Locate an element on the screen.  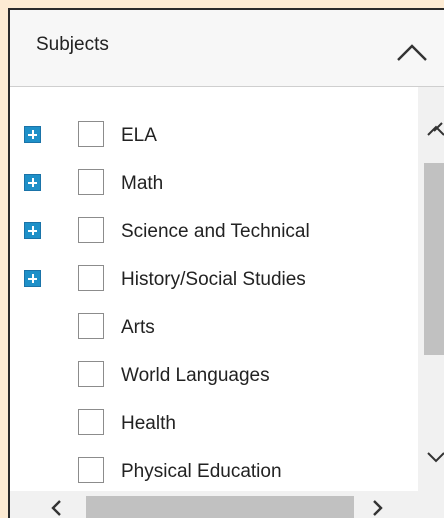
scroll-left-button is located at coordinates (57, 507).